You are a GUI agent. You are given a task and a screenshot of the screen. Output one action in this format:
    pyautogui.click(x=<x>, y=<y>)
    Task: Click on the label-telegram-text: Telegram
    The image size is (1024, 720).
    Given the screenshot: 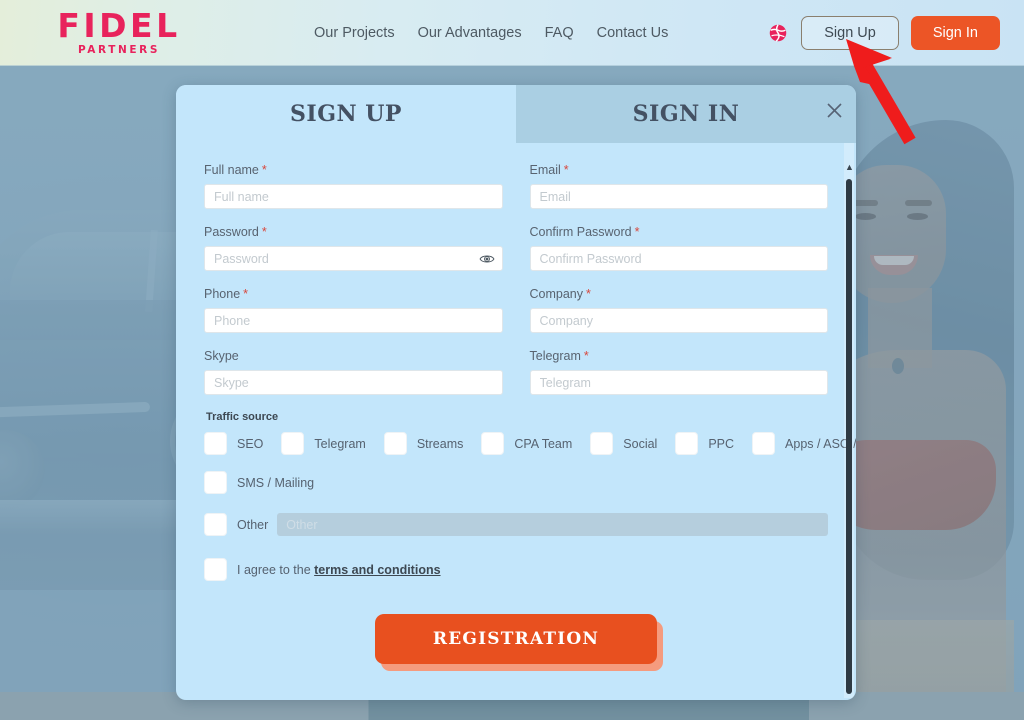 What is the action you would take?
    pyautogui.click(x=555, y=356)
    